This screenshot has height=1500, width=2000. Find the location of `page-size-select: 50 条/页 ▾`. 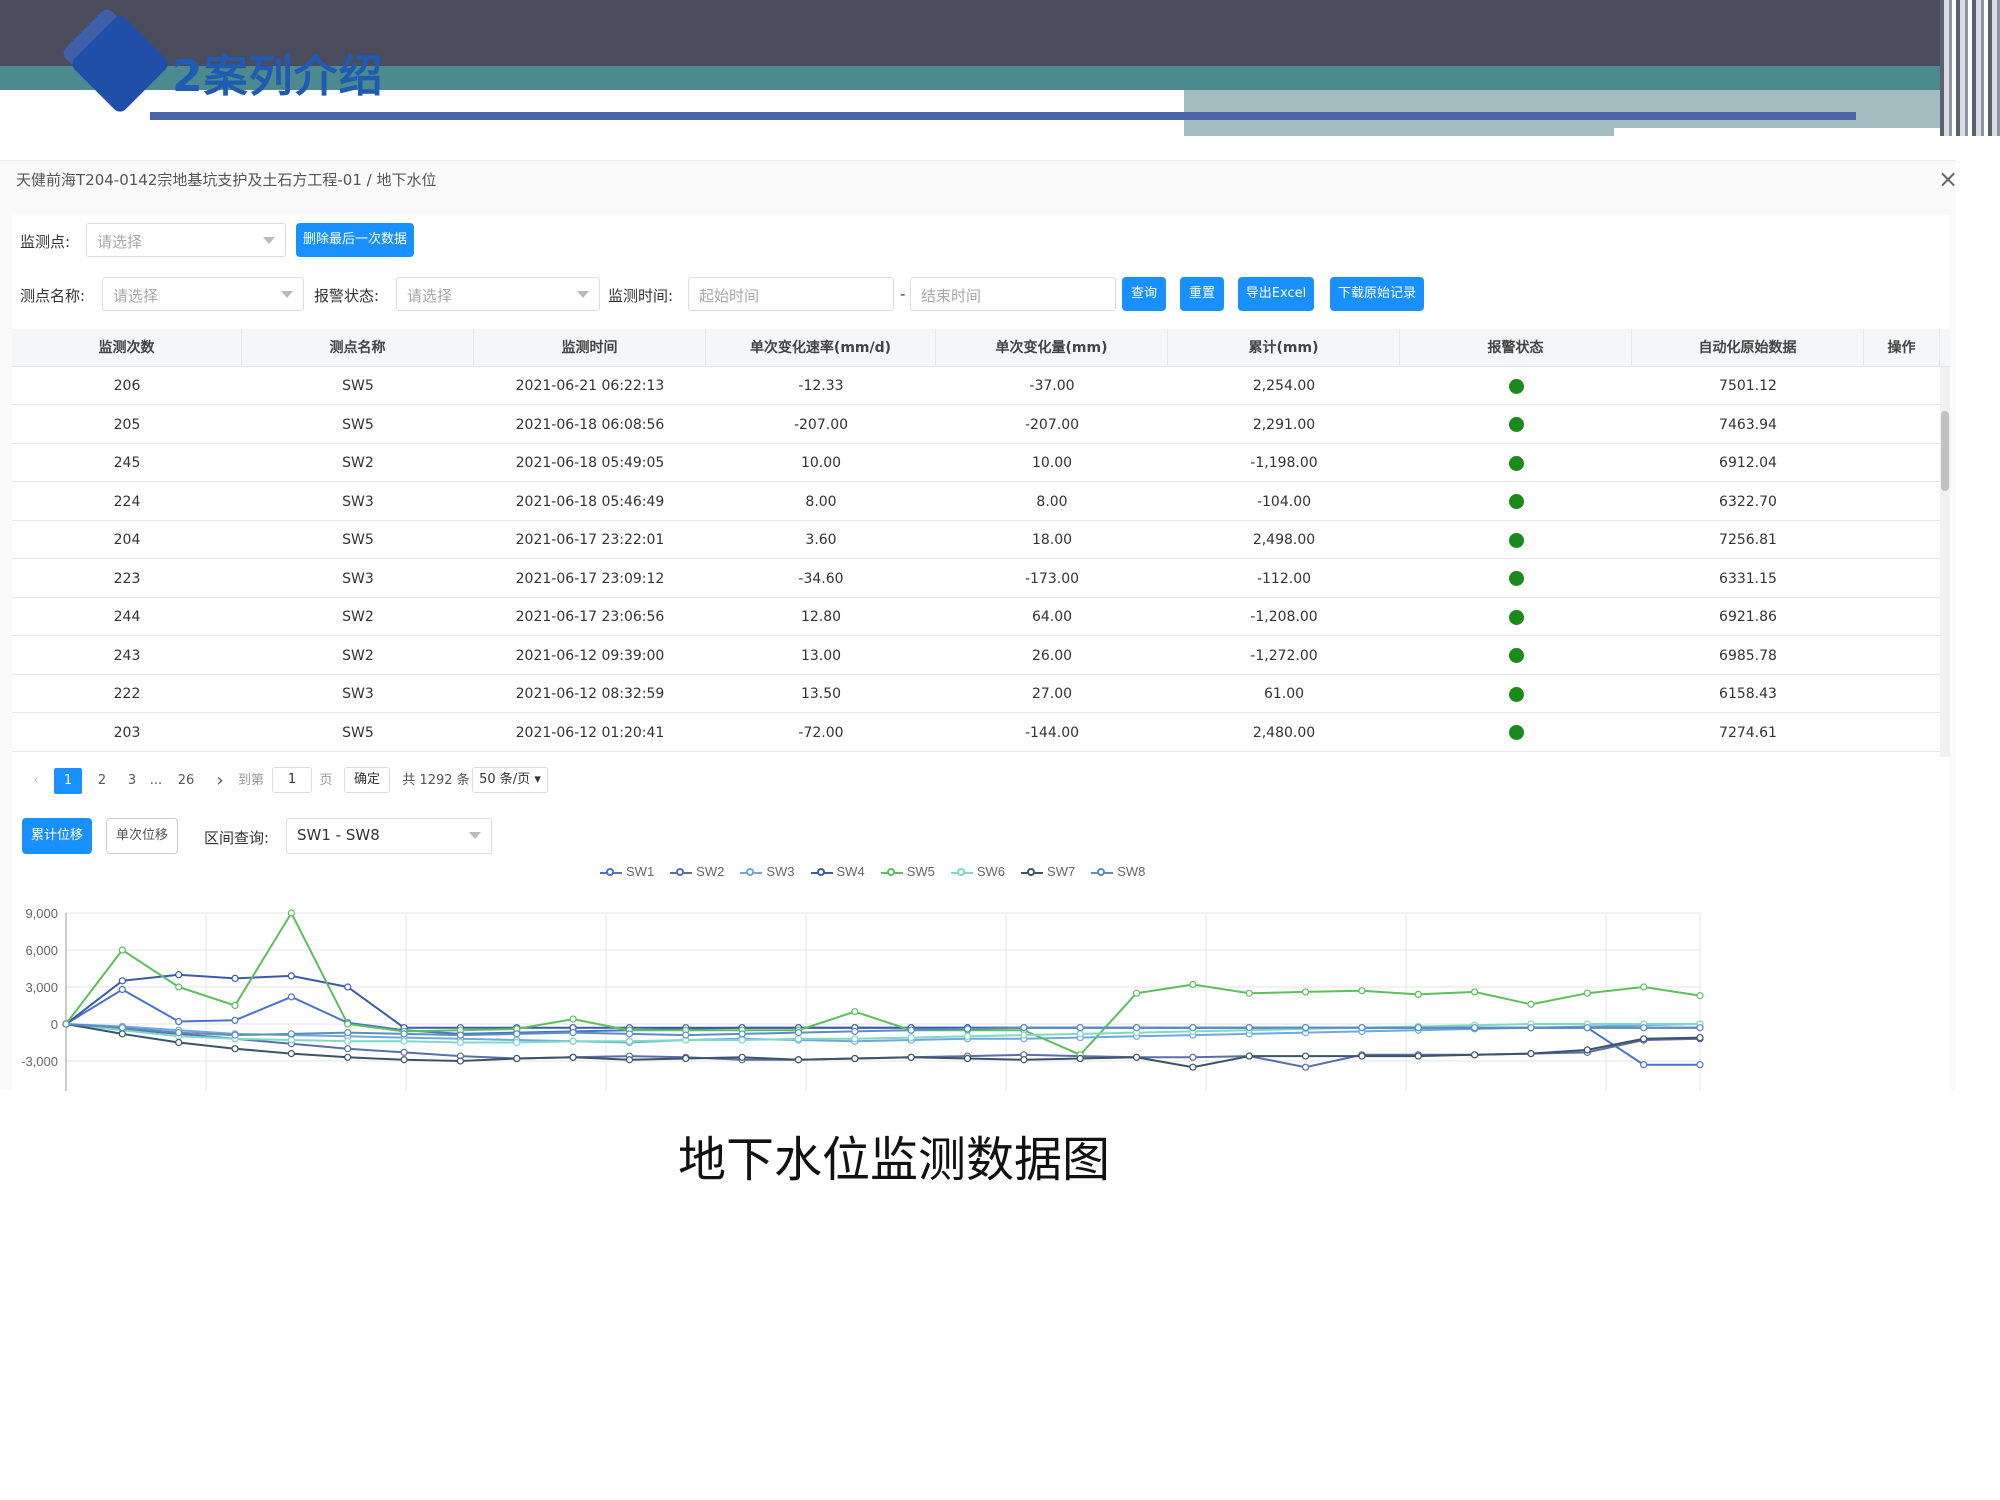

page-size-select: 50 条/页 ▾ is located at coordinates (510, 780).